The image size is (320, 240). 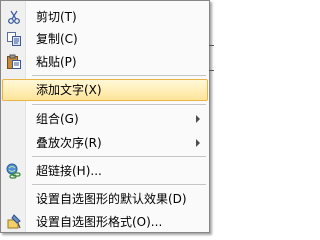 I want to click on menu-item-add-text: 添加文字(X), so click(x=105, y=90).